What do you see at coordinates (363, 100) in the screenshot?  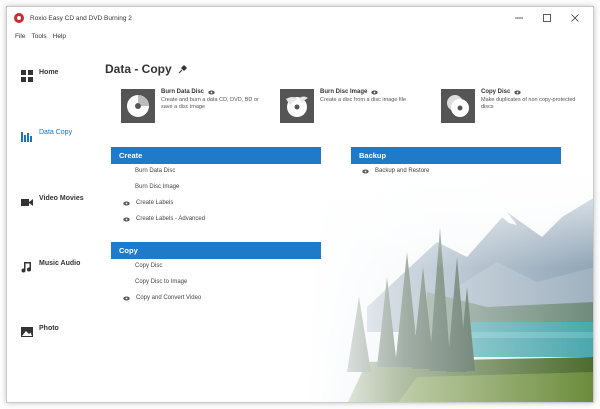 I see `feature-description: Create a disc from a disc image file` at bounding box center [363, 100].